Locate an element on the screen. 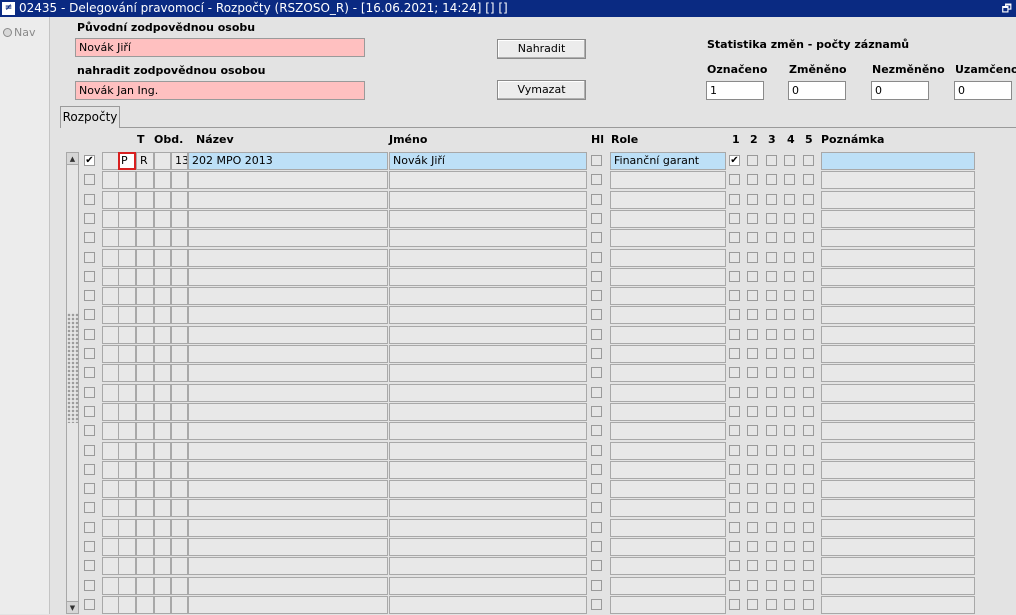 This screenshot has width=1016, height=615. stats-marked-field: 1 is located at coordinates (735, 90).